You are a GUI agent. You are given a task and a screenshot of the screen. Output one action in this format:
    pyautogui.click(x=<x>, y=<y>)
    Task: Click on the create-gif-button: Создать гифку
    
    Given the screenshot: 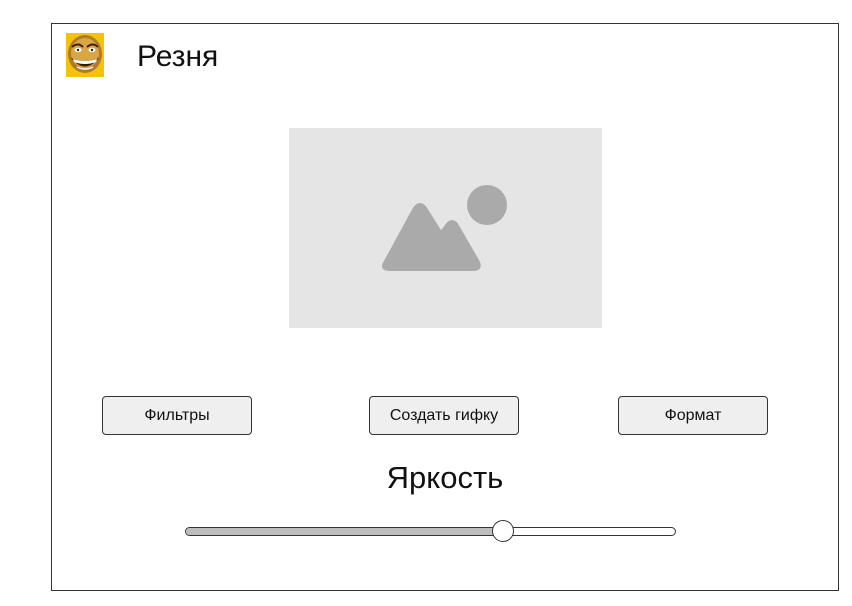 What is the action you would take?
    pyautogui.click(x=444, y=415)
    